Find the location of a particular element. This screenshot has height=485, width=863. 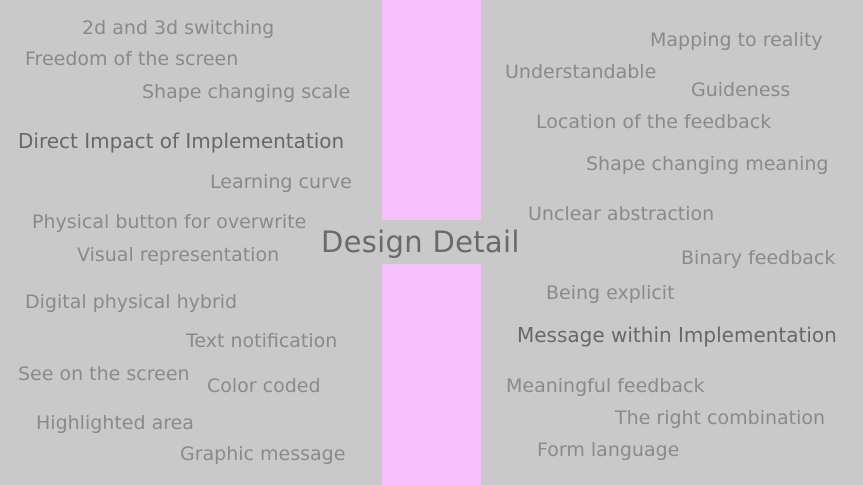

phrase-message-within-implementation: Message within Implementation is located at coordinates (677, 335).